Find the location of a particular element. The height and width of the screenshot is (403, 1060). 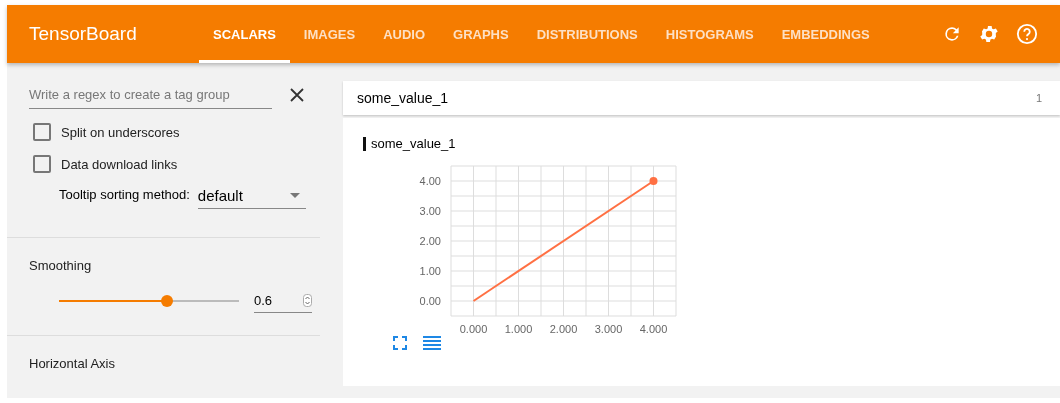

tag-count: 1 is located at coordinates (1038, 98).